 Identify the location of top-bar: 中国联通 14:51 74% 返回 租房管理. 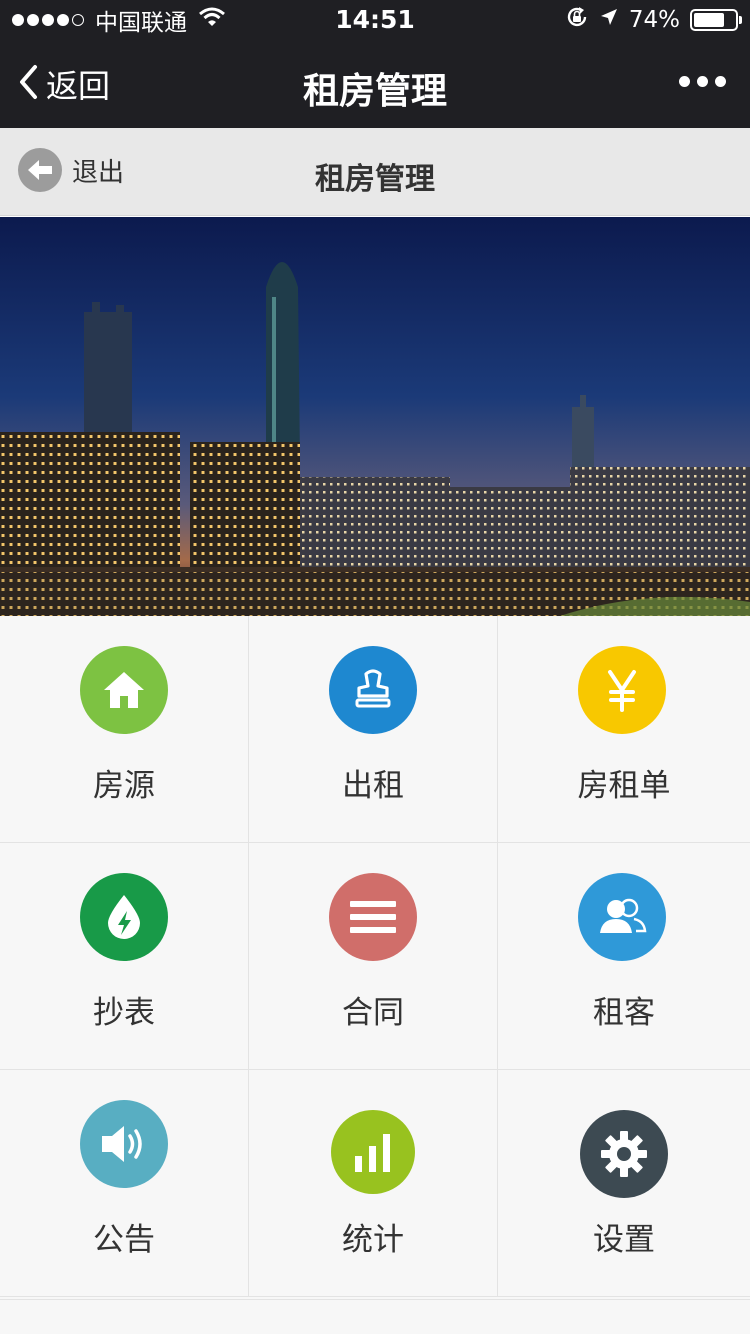
(375, 64).